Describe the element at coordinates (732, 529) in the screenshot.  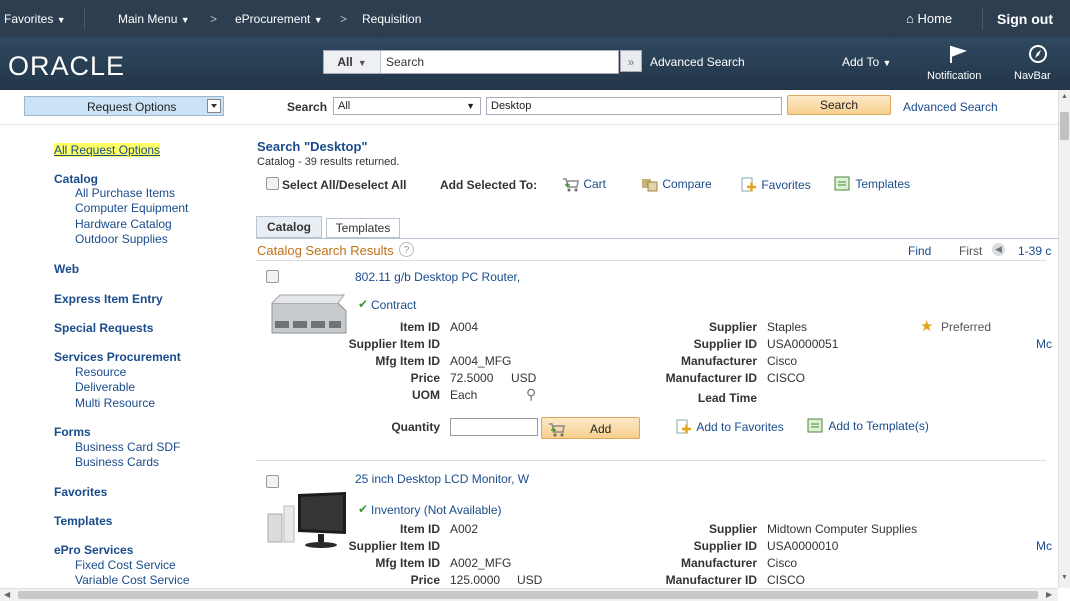
I see `supplier-label: Supplier` at that location.